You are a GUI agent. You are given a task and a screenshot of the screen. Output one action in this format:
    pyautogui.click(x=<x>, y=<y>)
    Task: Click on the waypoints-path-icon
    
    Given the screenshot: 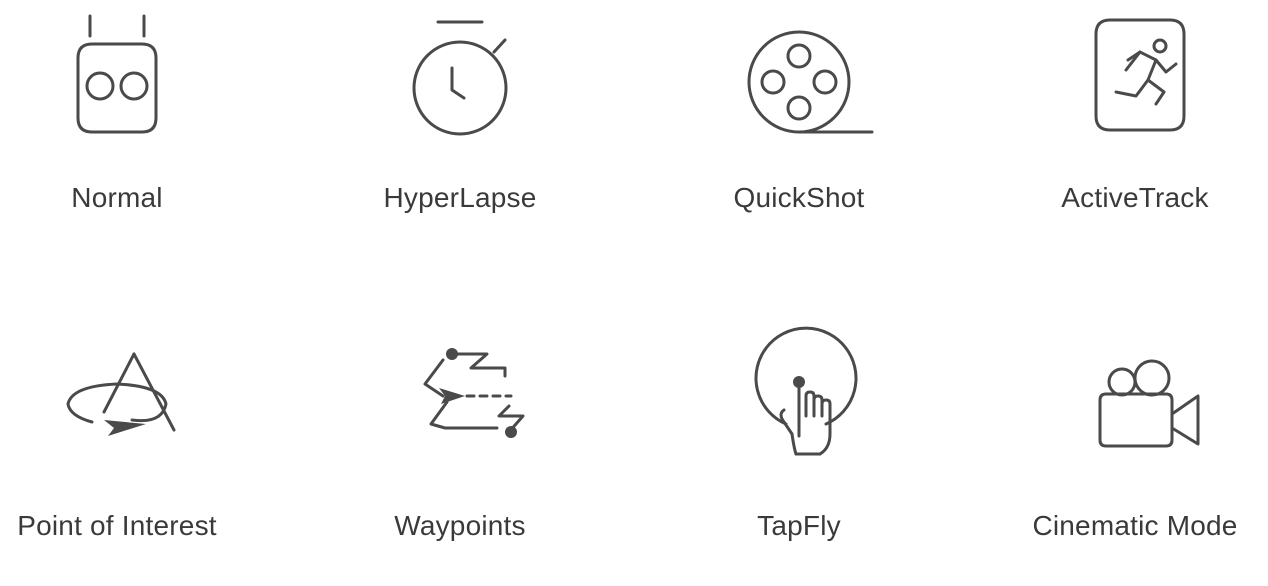 What is the action you would take?
    pyautogui.click(x=460, y=411)
    